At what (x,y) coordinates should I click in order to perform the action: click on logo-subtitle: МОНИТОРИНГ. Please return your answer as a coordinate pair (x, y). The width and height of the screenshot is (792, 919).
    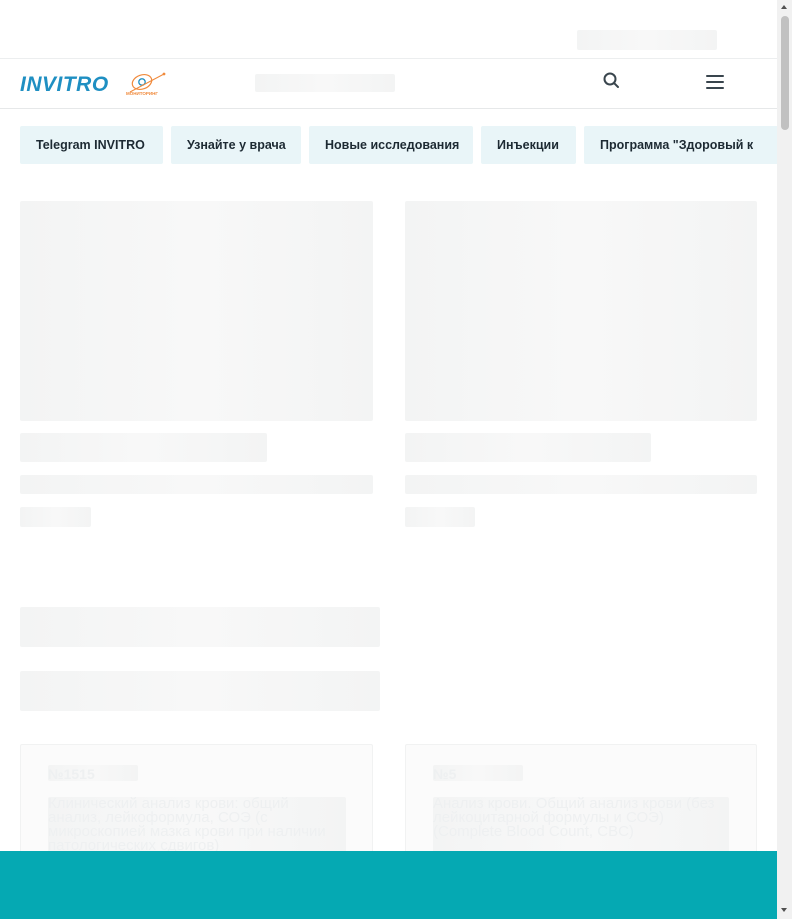
    Looking at the image, I should click on (142, 93).